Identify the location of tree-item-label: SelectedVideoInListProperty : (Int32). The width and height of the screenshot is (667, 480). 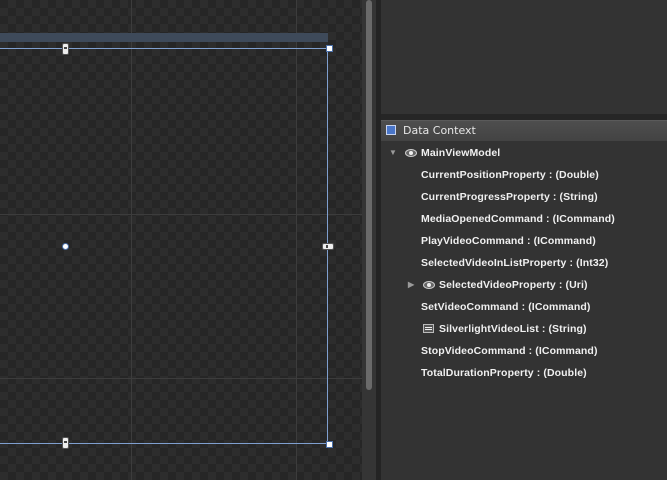
(515, 263).